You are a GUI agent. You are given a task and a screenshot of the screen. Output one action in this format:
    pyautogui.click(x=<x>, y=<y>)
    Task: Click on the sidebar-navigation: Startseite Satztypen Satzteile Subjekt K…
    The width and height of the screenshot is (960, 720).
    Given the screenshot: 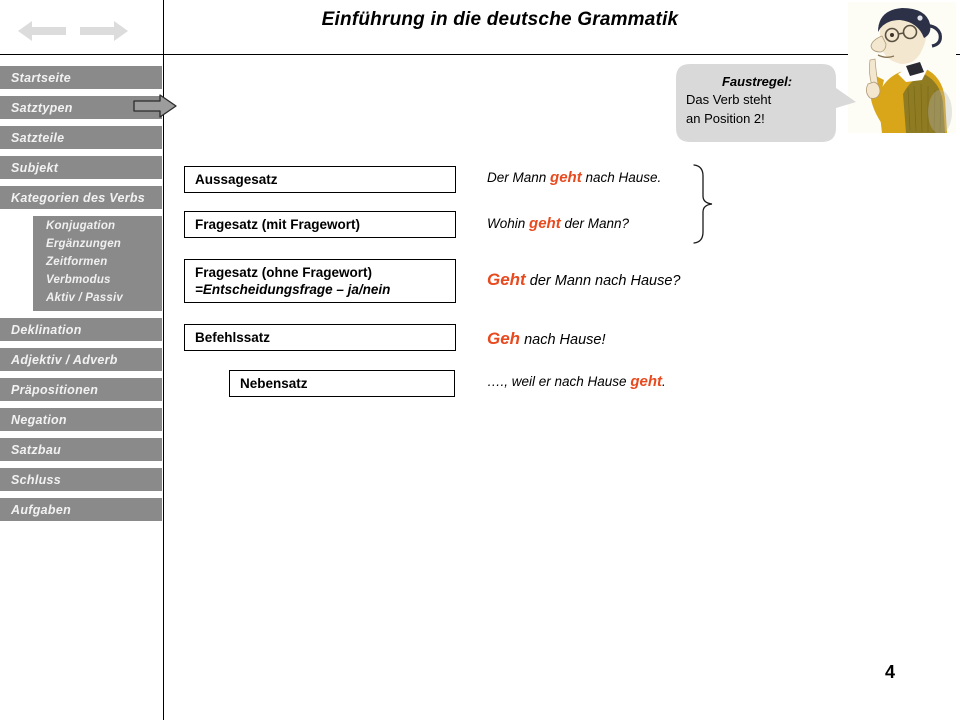 What is the action you would take?
    pyautogui.click(x=81, y=297)
    